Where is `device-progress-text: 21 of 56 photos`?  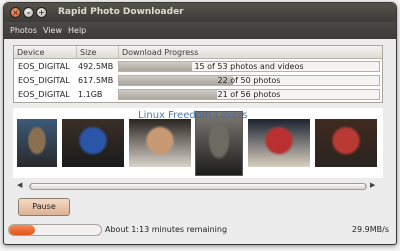 device-progress-text: 21 of 56 photos is located at coordinates (249, 94).